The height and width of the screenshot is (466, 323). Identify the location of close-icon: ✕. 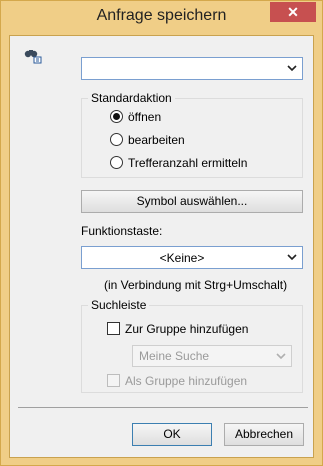
(293, 12).